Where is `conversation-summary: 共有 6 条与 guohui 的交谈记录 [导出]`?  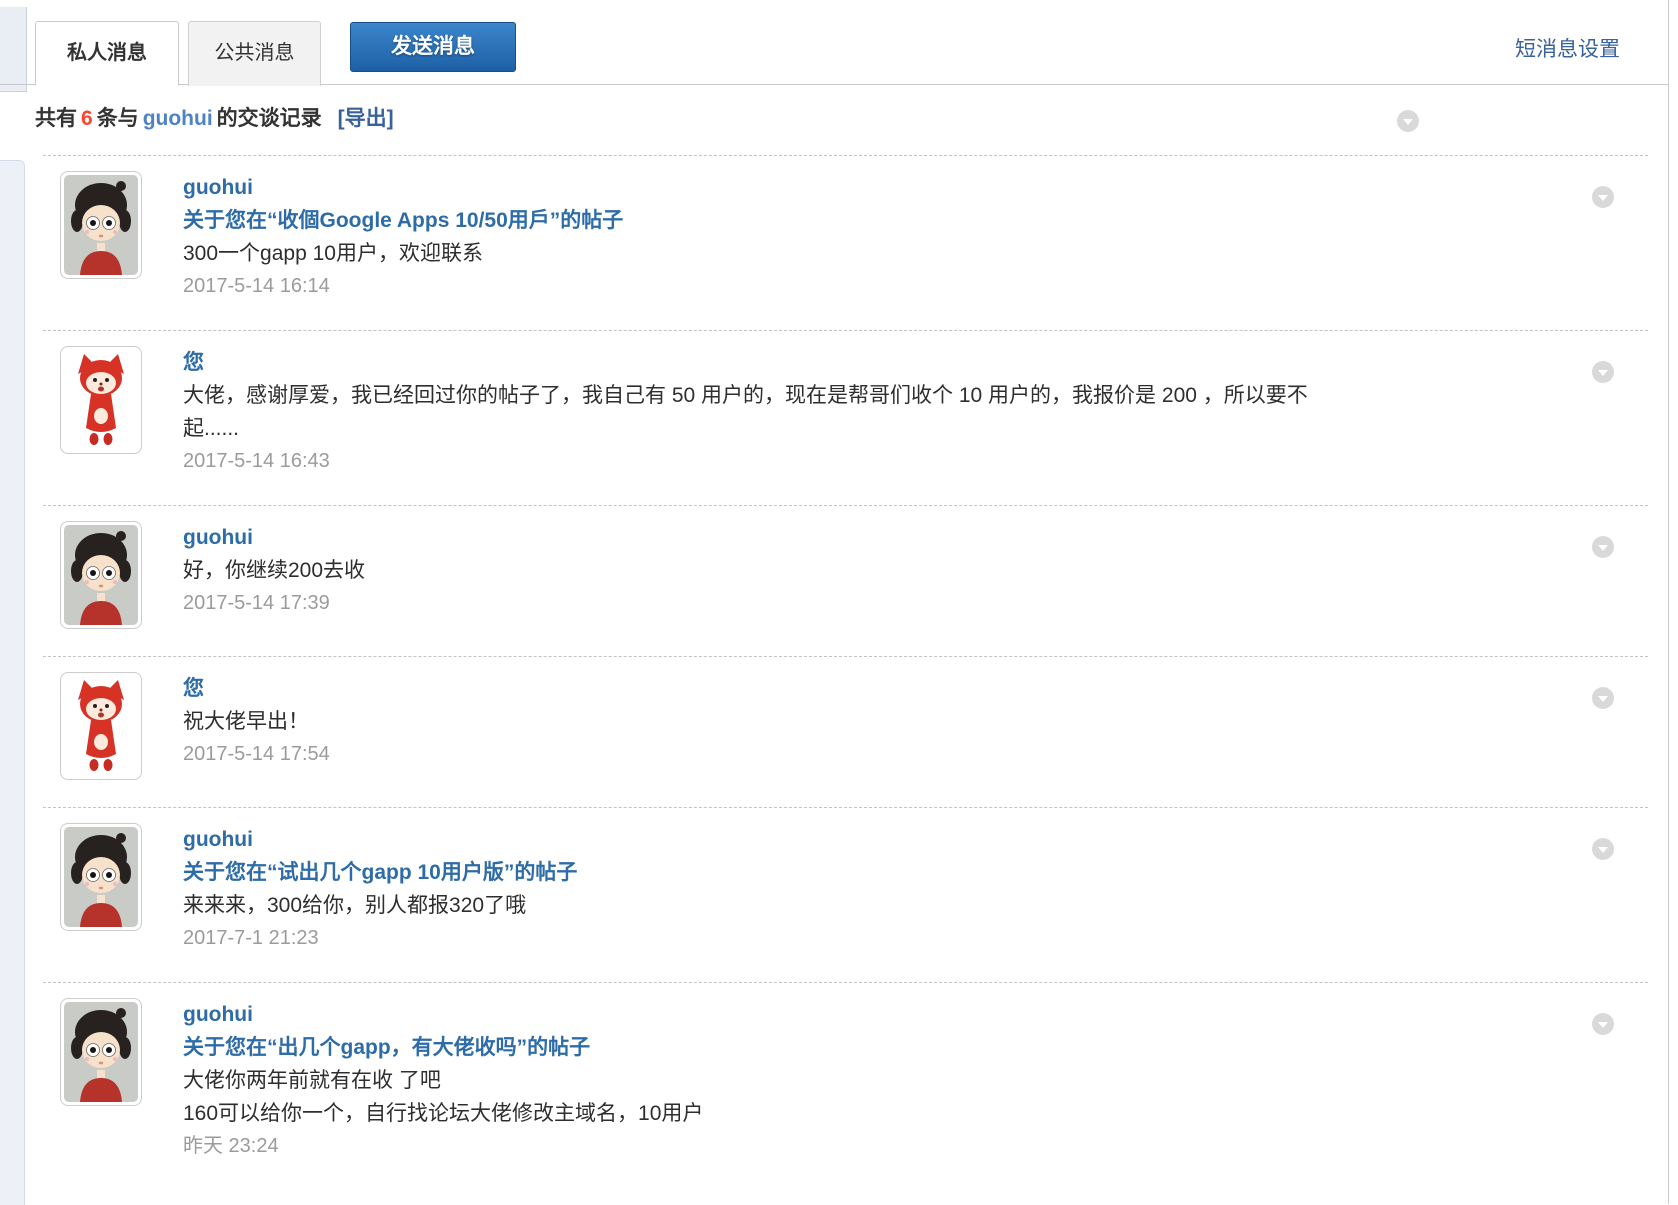
conversation-summary: 共有 6 条与 guohui 的交谈记录 [导出] is located at coordinates (214, 119).